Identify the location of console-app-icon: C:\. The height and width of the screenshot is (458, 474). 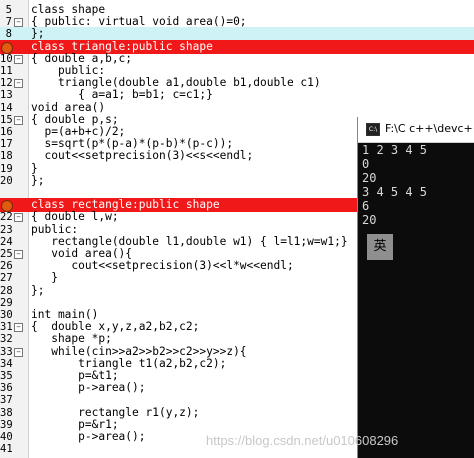
(373, 129).